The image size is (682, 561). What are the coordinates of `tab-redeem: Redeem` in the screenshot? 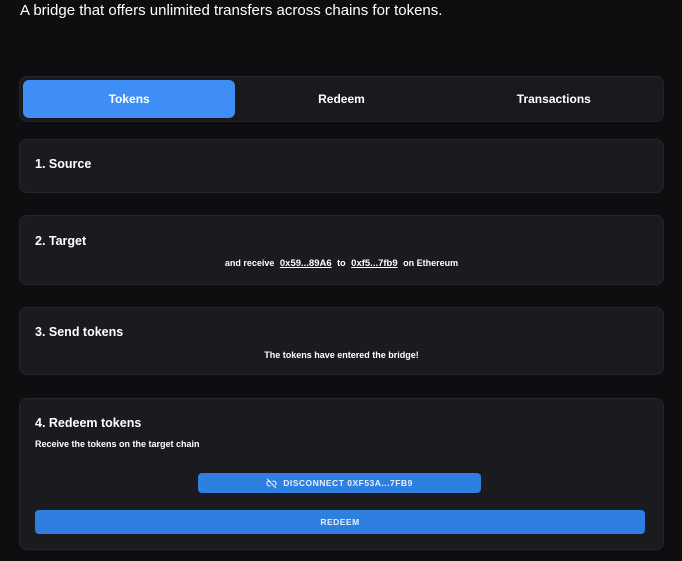 It's located at (341, 99).